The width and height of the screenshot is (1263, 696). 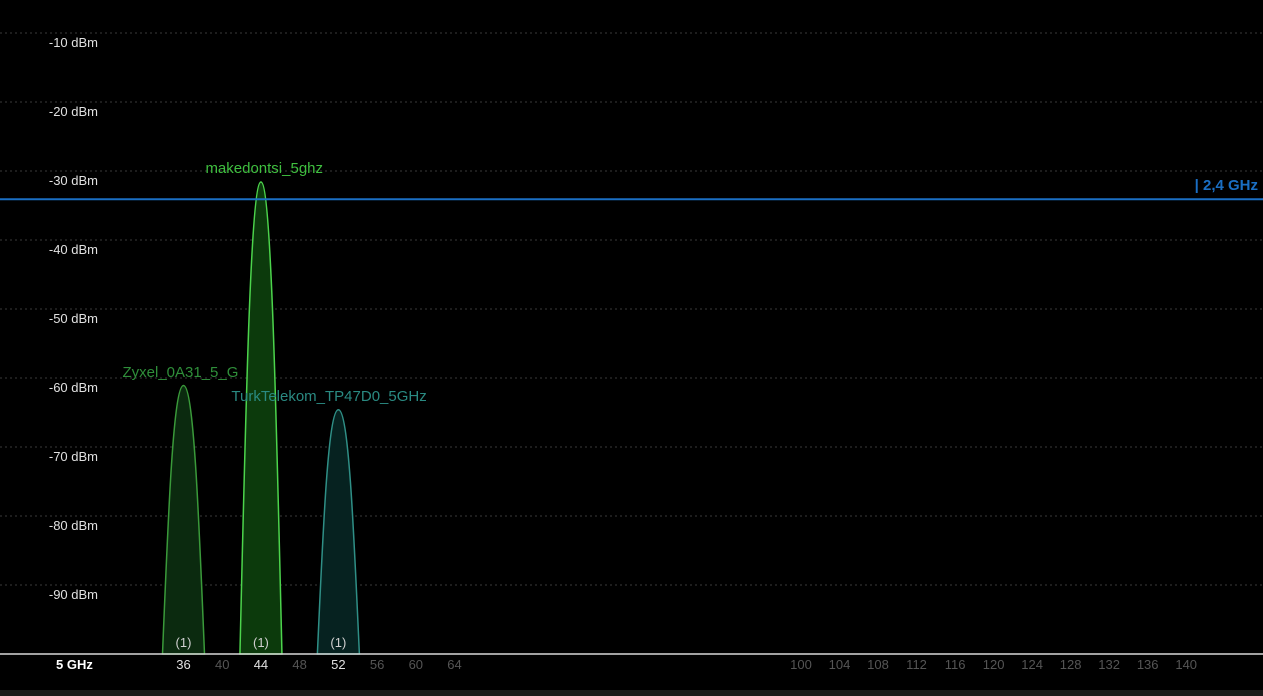 What do you see at coordinates (1186, 664) in the screenshot?
I see `channel-tick-140: 140` at bounding box center [1186, 664].